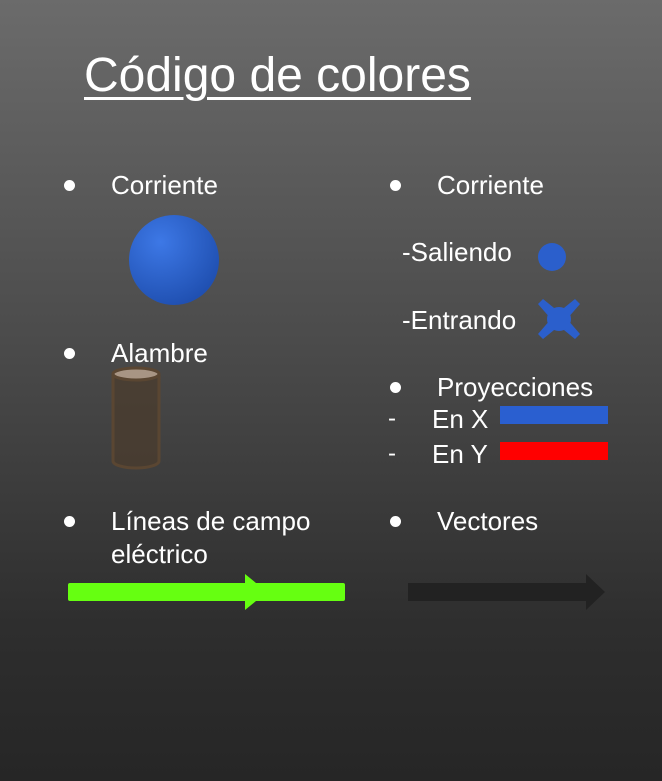 The height and width of the screenshot is (781, 662). What do you see at coordinates (211, 521) in the screenshot?
I see `field-lines-label-line1: Líneas de campo` at bounding box center [211, 521].